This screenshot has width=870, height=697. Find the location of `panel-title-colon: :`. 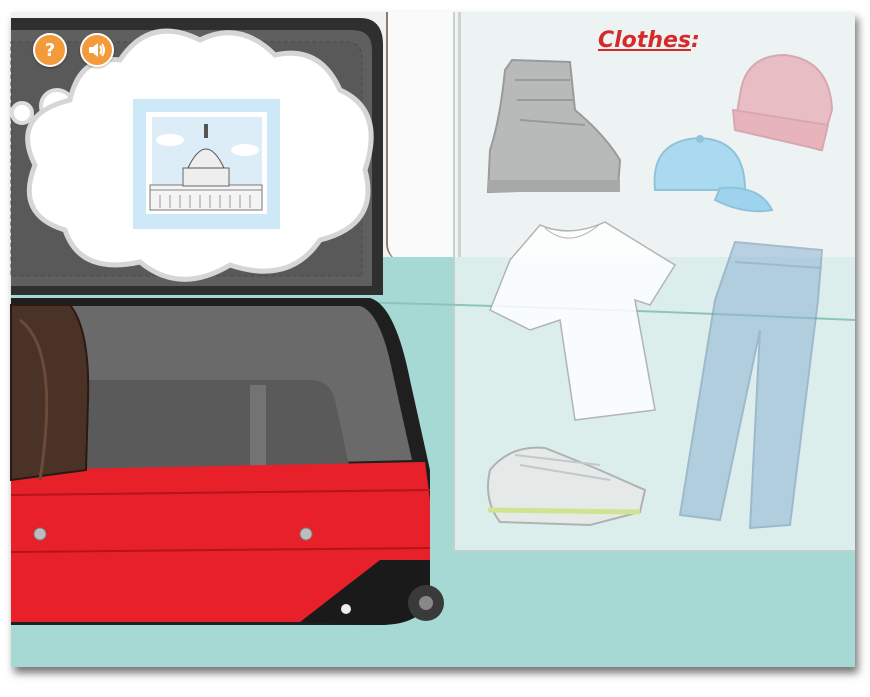

panel-title-colon: : is located at coordinates (695, 40).